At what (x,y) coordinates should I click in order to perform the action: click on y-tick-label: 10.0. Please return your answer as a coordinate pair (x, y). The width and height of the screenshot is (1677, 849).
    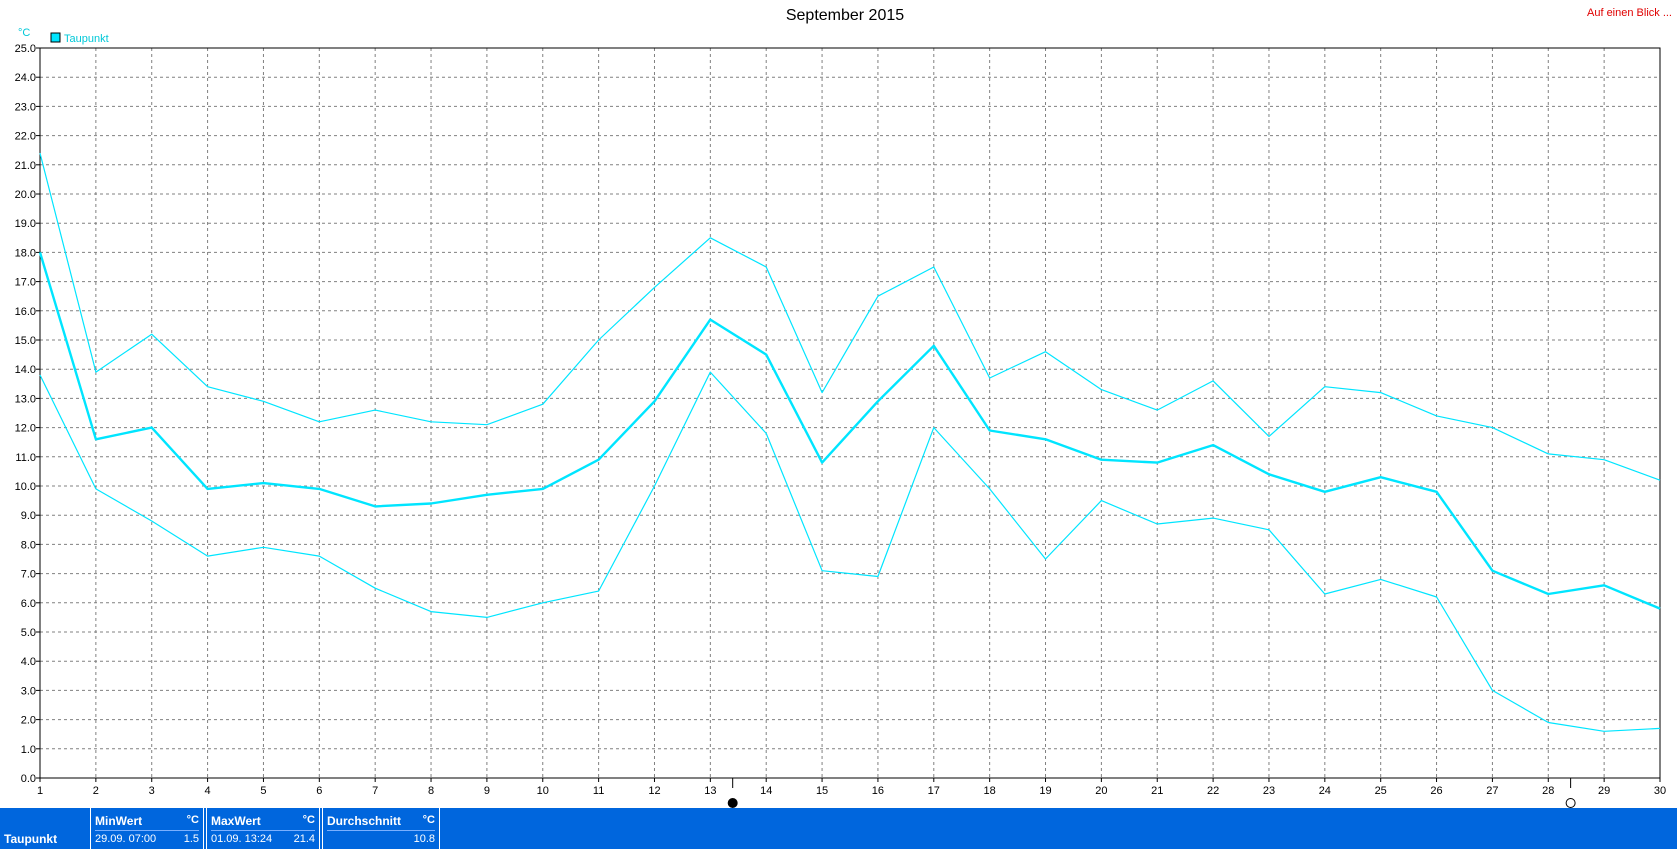
    Looking at the image, I should click on (25, 487).